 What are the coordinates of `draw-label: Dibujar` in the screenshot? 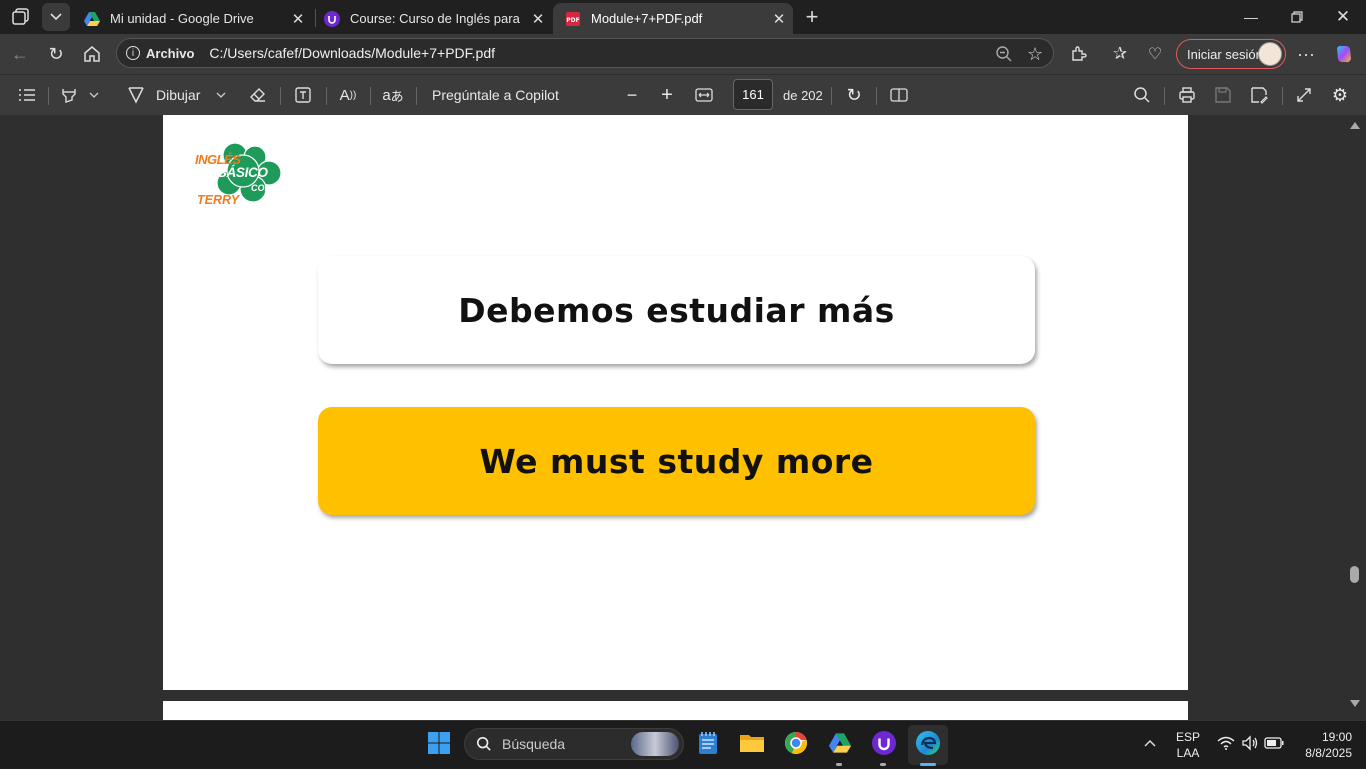 It's located at (178, 95).